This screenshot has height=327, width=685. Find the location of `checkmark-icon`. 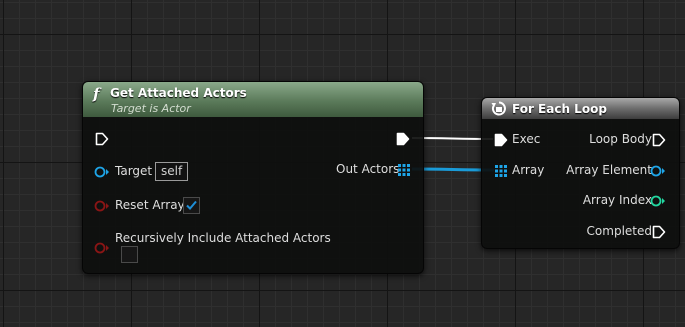

checkmark-icon is located at coordinates (191, 205).